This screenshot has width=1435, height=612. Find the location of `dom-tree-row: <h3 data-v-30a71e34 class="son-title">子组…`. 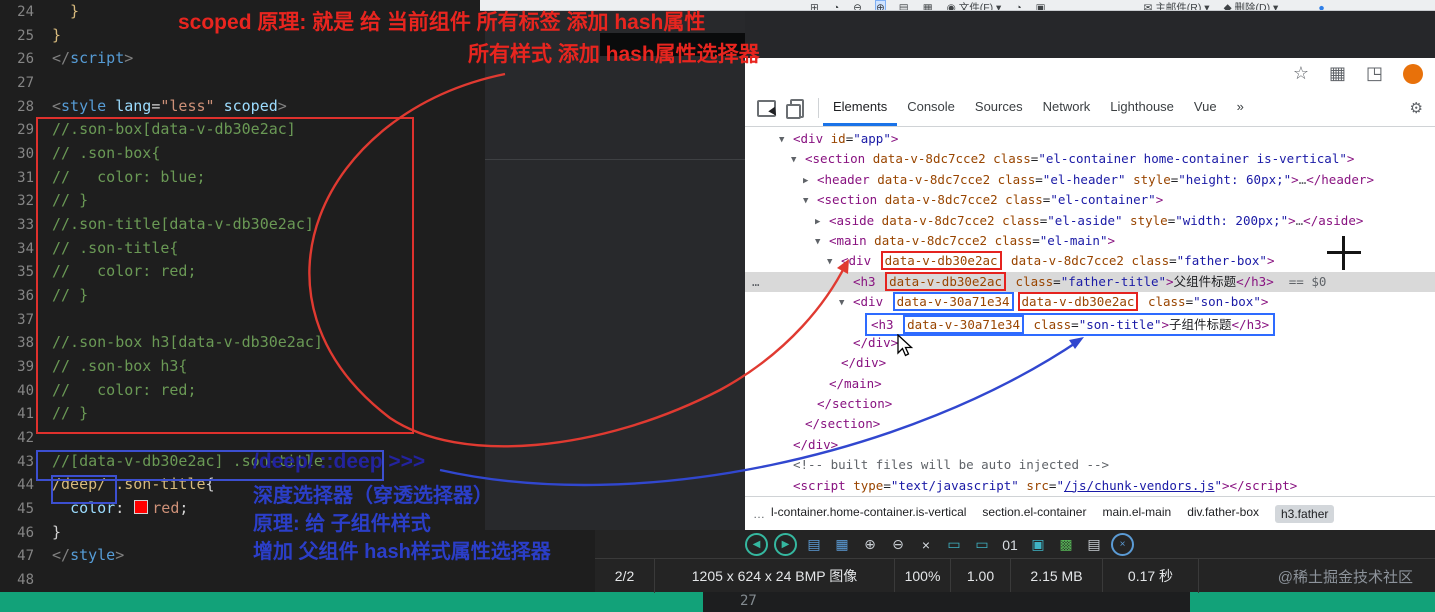

dom-tree-row: <h3 data-v-30a71e34 class="son-title">子组… is located at coordinates (1090, 324).